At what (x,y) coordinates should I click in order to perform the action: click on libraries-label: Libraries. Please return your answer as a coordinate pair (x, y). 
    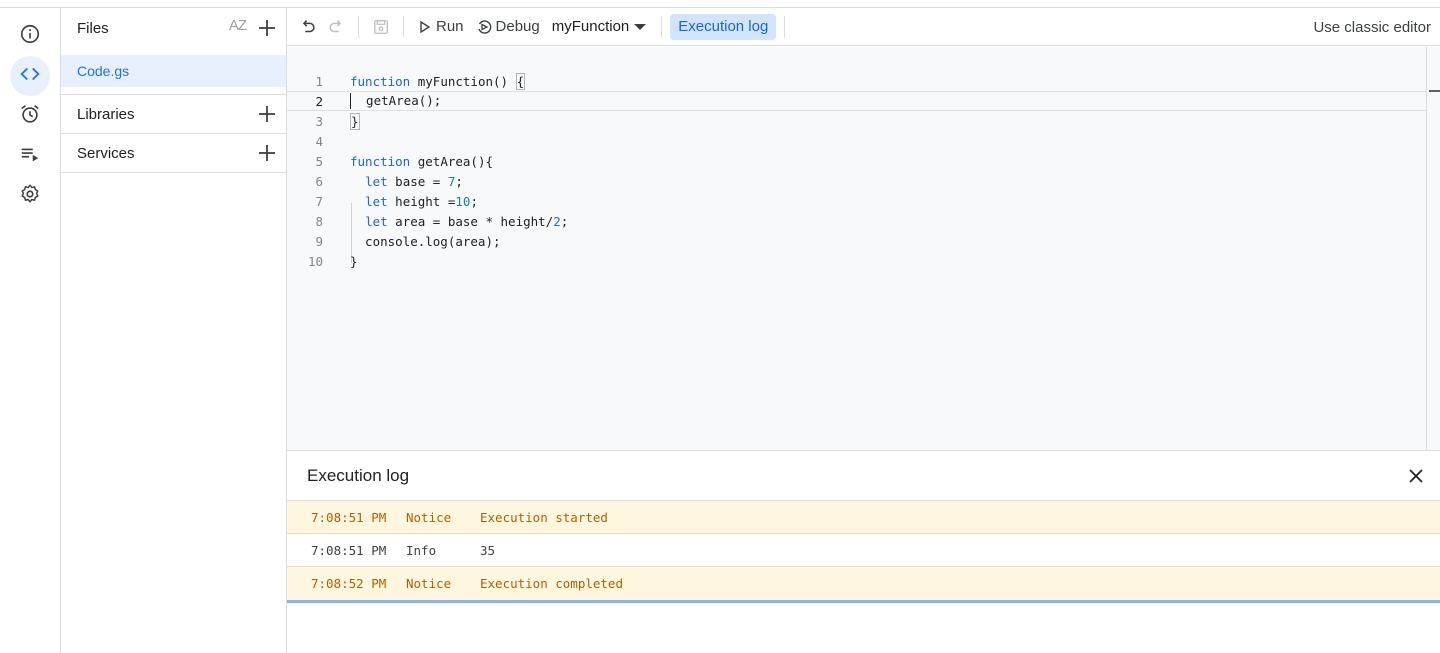
    Looking at the image, I should click on (106, 114).